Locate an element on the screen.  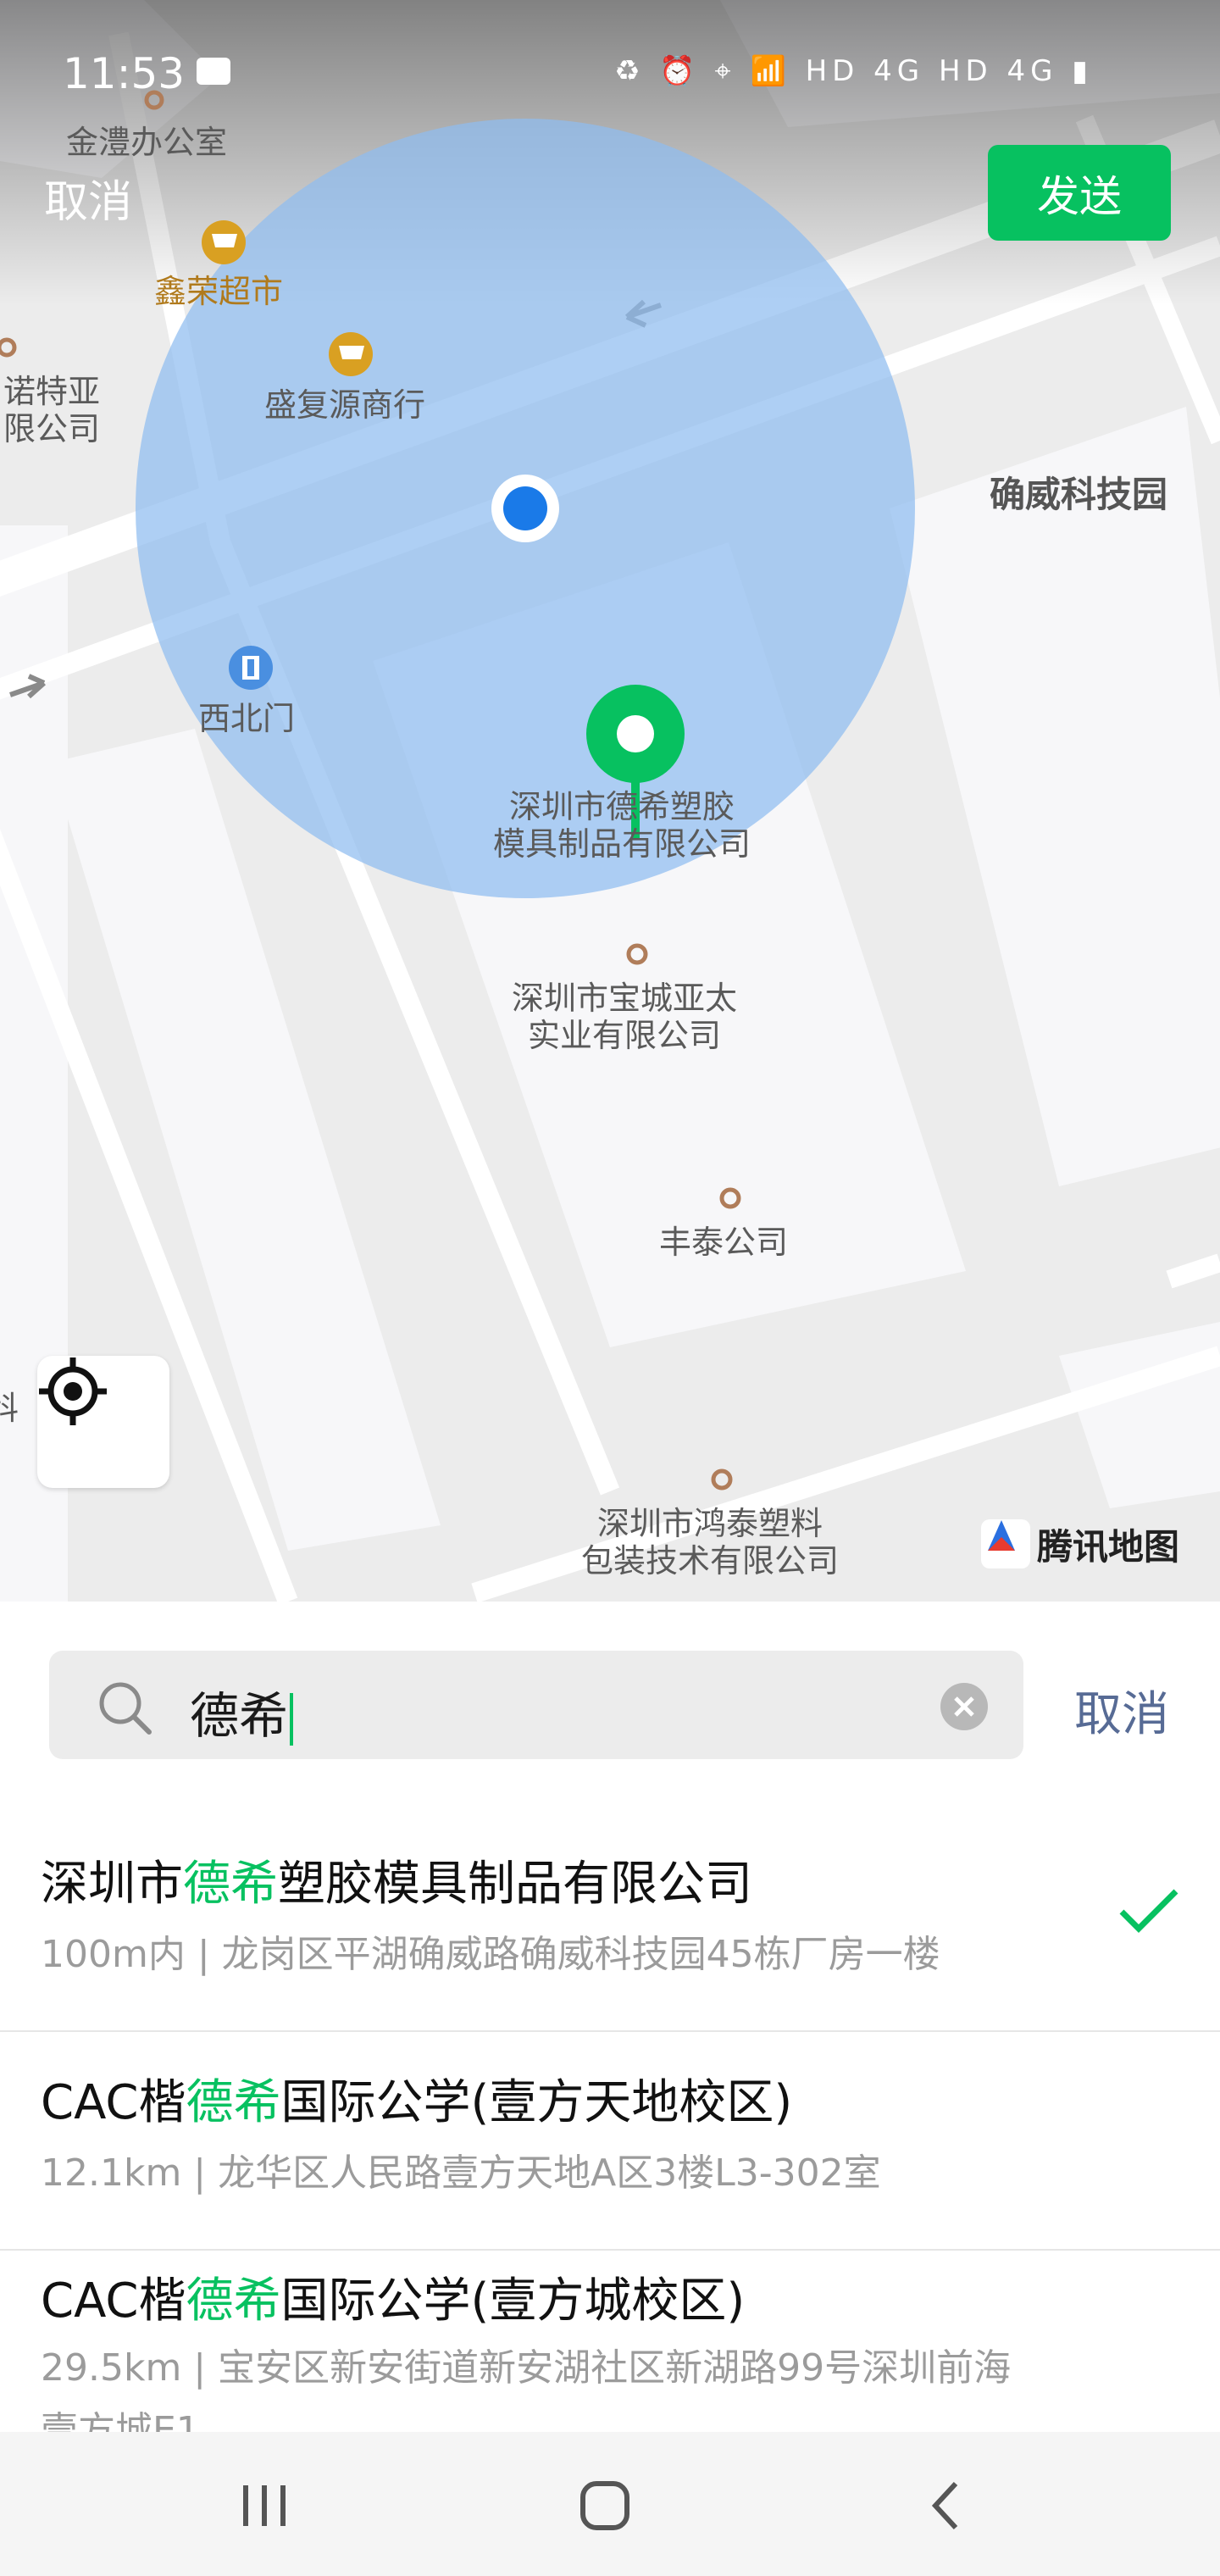
status-time: 11:53 is located at coordinates (124, 73).